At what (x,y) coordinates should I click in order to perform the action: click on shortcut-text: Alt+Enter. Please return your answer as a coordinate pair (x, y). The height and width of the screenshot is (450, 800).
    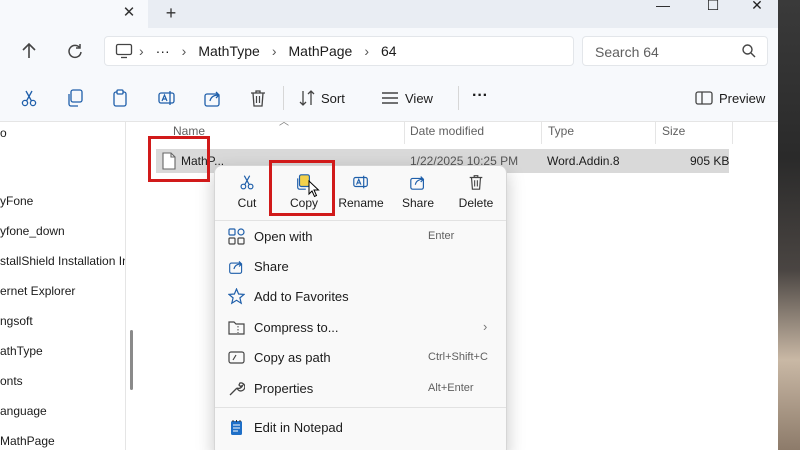
    Looking at the image, I should click on (451, 388).